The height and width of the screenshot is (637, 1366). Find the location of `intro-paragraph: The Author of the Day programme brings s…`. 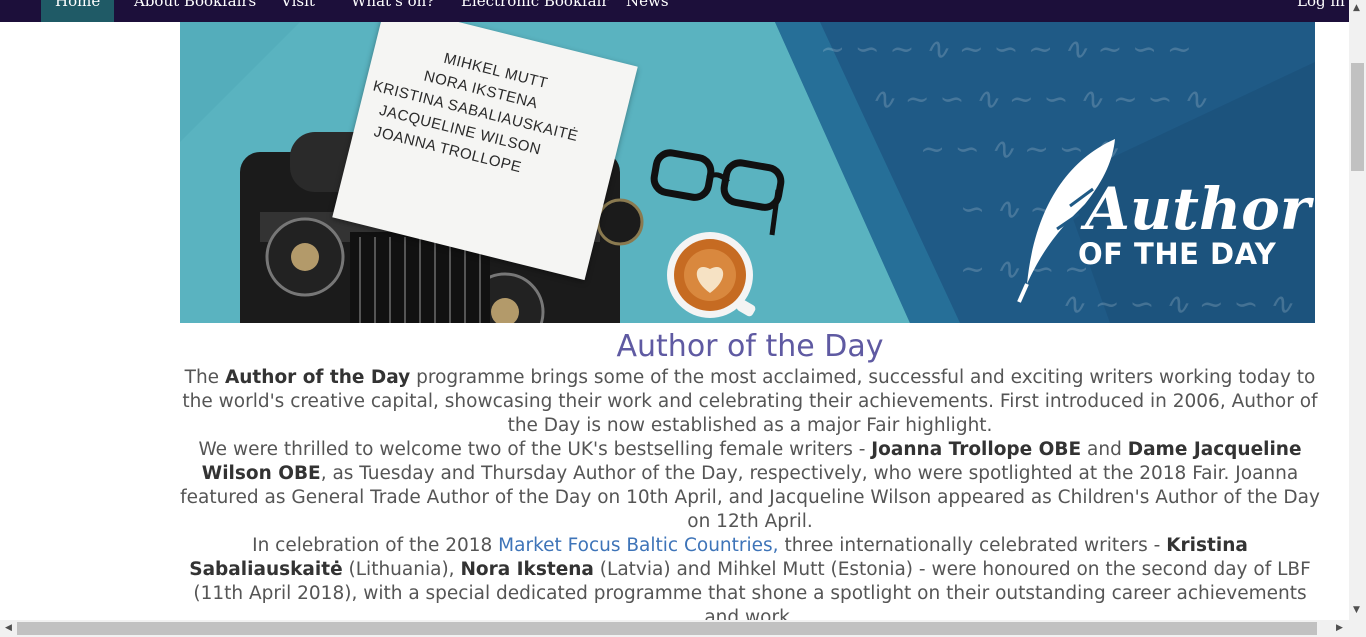

intro-paragraph: The Author of the Day programme brings s… is located at coordinates (750, 401).